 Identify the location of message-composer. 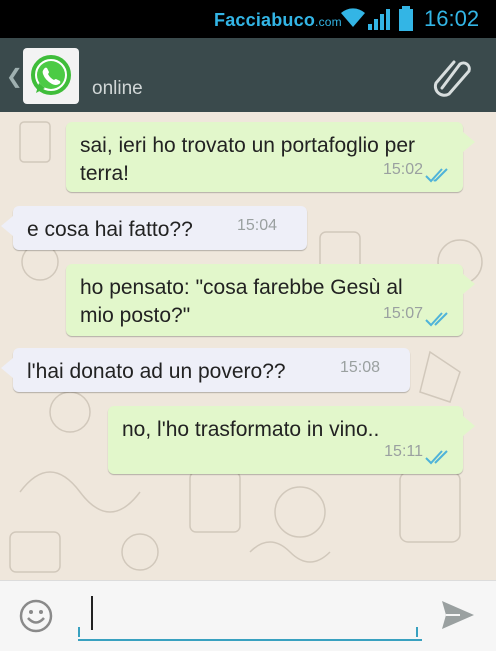
(248, 615).